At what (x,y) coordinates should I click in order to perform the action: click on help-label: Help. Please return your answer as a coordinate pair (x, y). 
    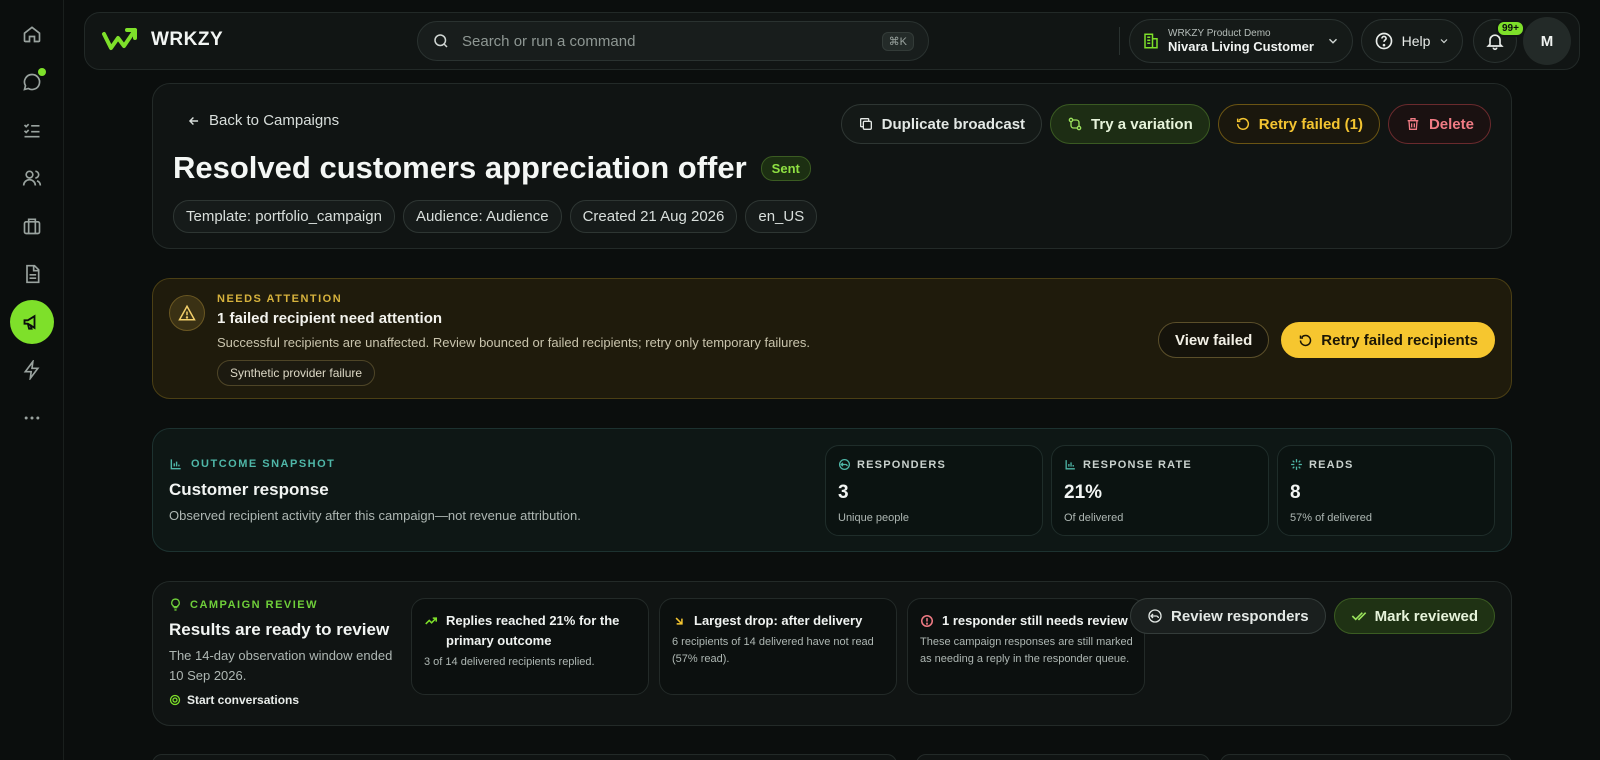
    Looking at the image, I should click on (1416, 41).